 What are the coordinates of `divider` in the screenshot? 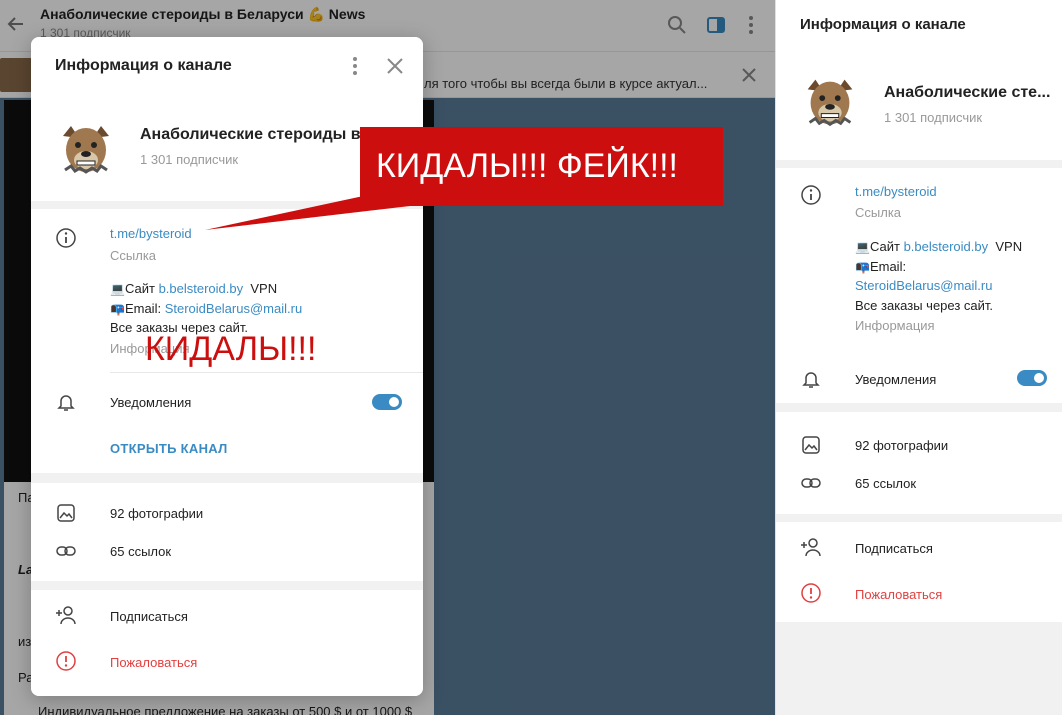 It's located at (266, 372).